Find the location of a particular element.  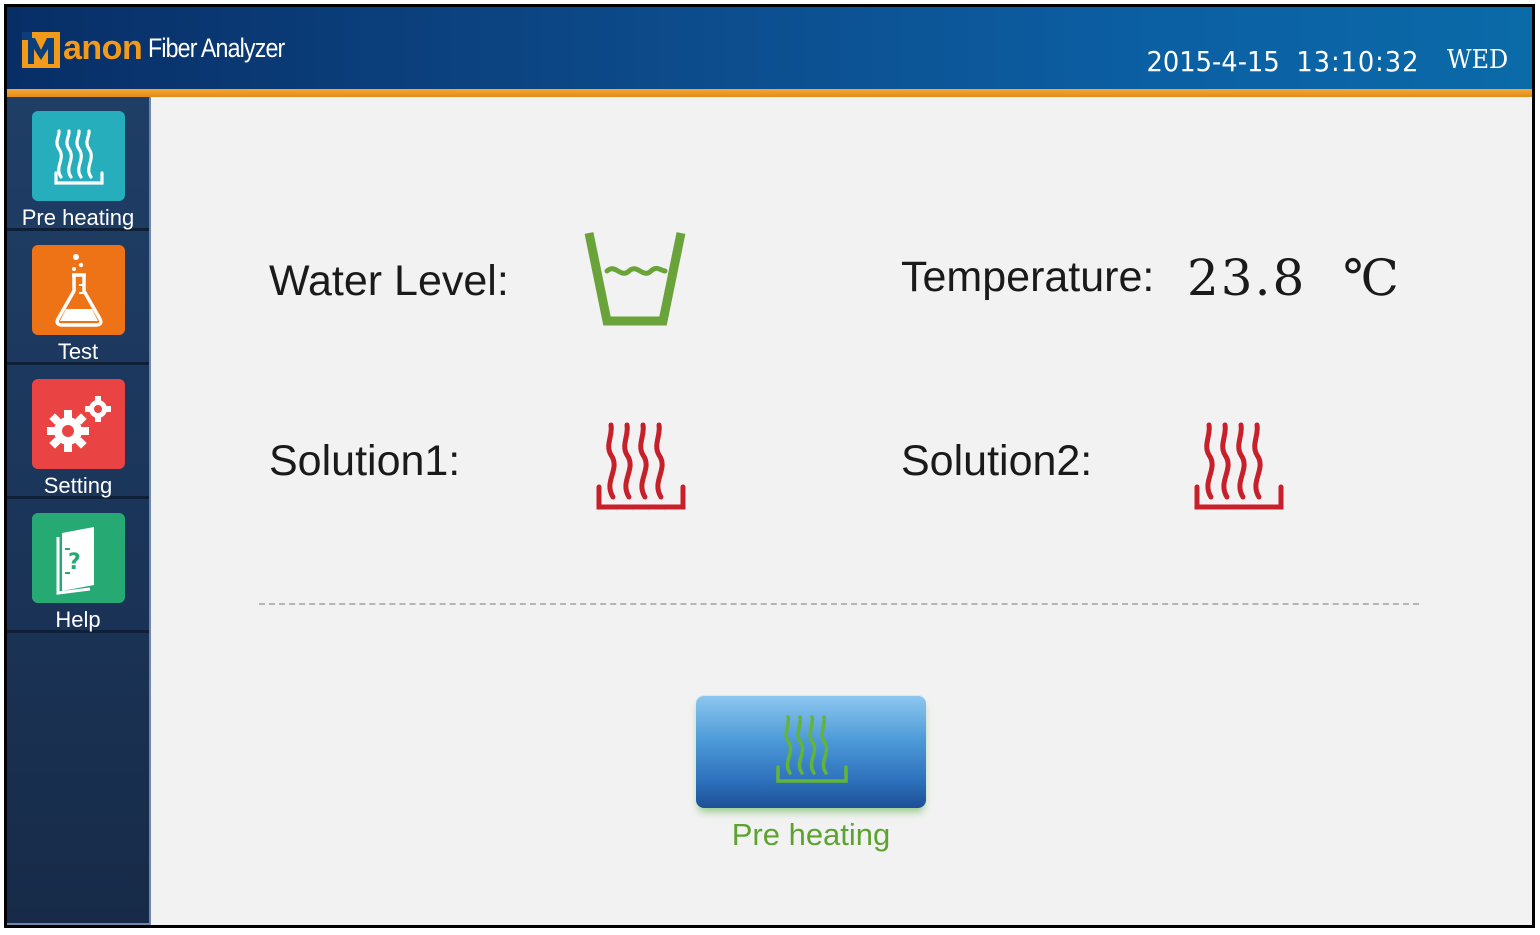

gears-icon is located at coordinates (78, 424).